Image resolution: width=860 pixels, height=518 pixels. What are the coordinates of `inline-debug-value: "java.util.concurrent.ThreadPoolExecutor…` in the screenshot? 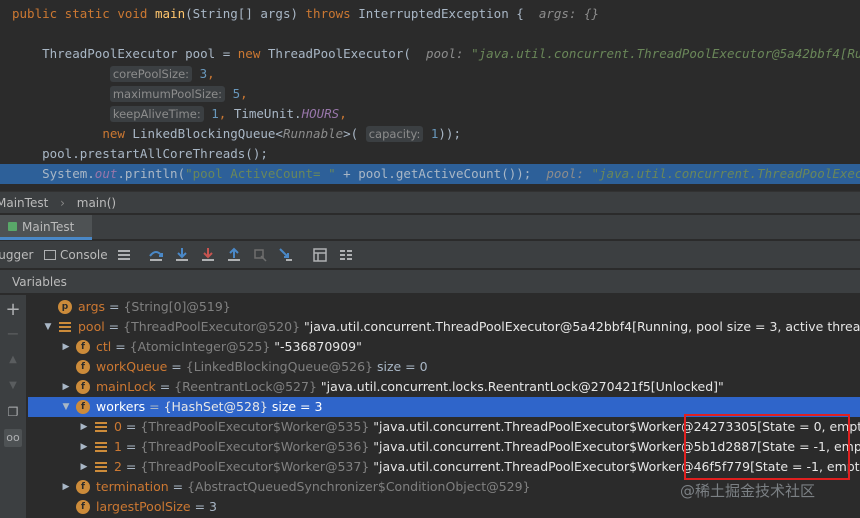 It's located at (725, 173).